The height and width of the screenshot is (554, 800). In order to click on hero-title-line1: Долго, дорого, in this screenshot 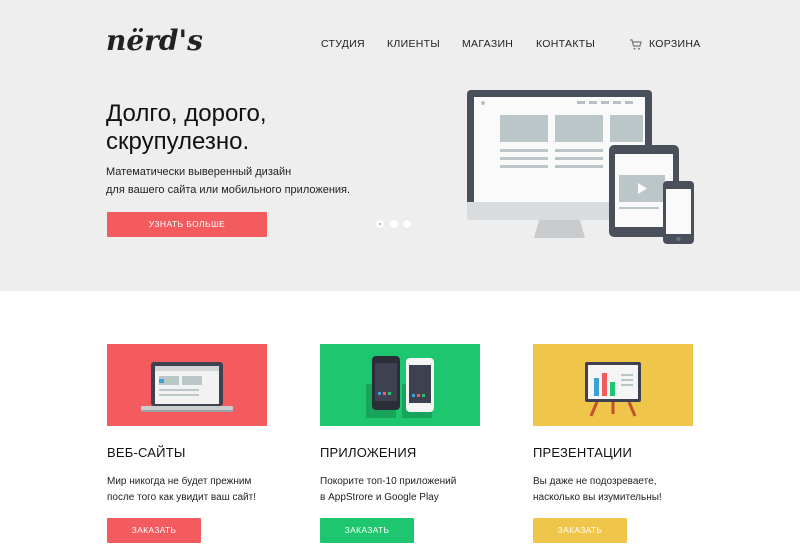, I will do `click(186, 113)`.